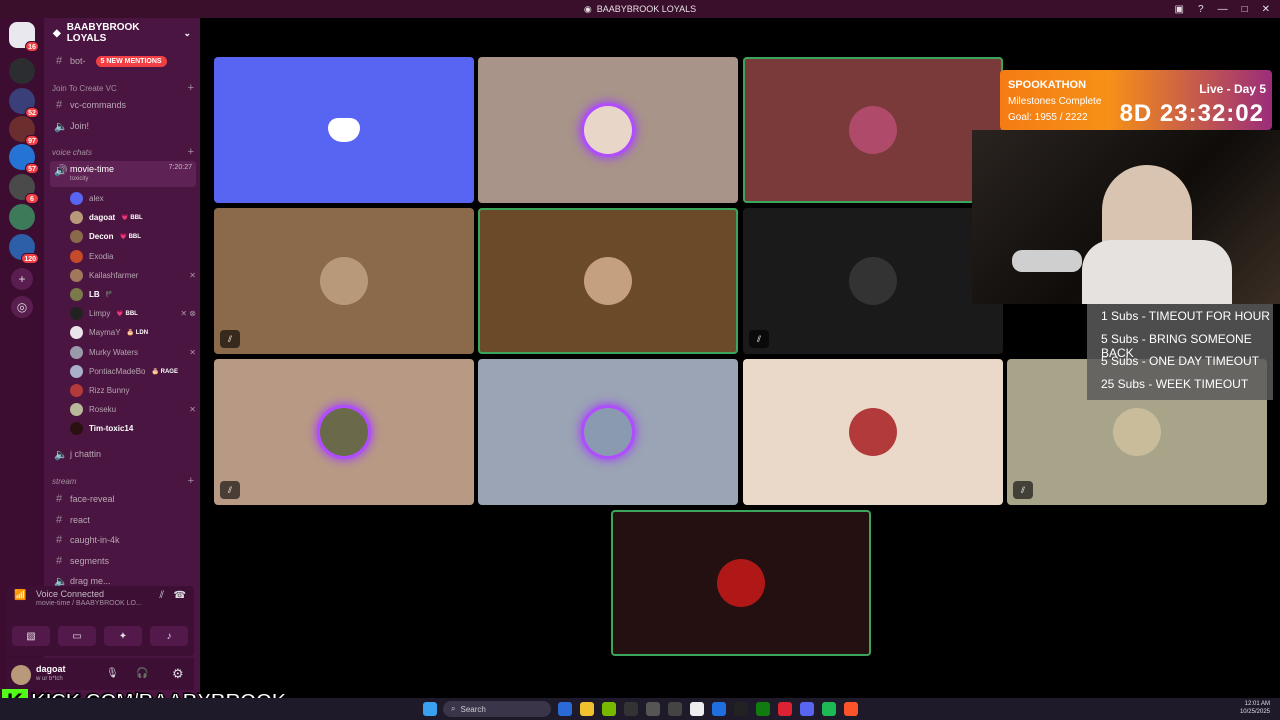 This screenshot has height=720, width=1280. What do you see at coordinates (122, 33) in the screenshot?
I see `server-header: ◆ BAABYBROOK LOYALS ⌄` at bounding box center [122, 33].